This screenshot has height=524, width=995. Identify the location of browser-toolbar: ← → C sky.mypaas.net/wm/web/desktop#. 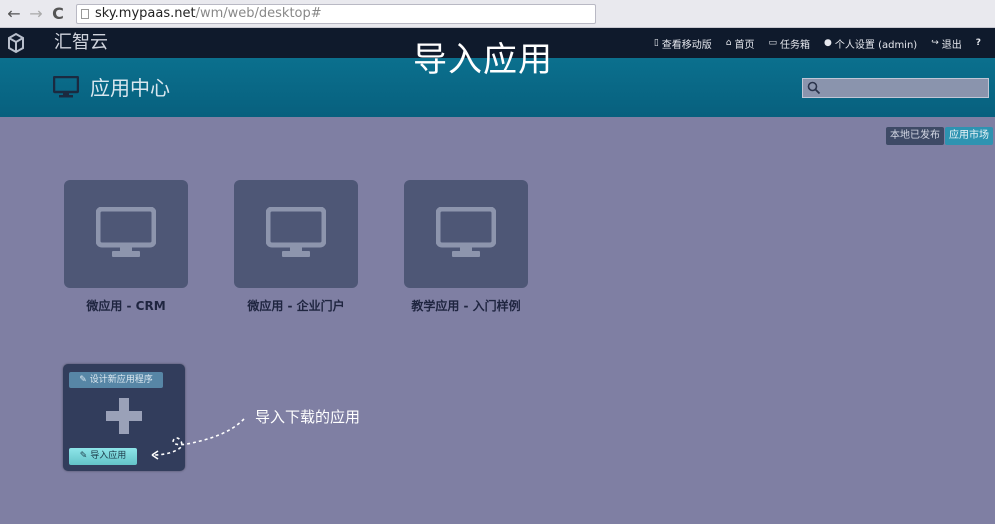
(497, 14).